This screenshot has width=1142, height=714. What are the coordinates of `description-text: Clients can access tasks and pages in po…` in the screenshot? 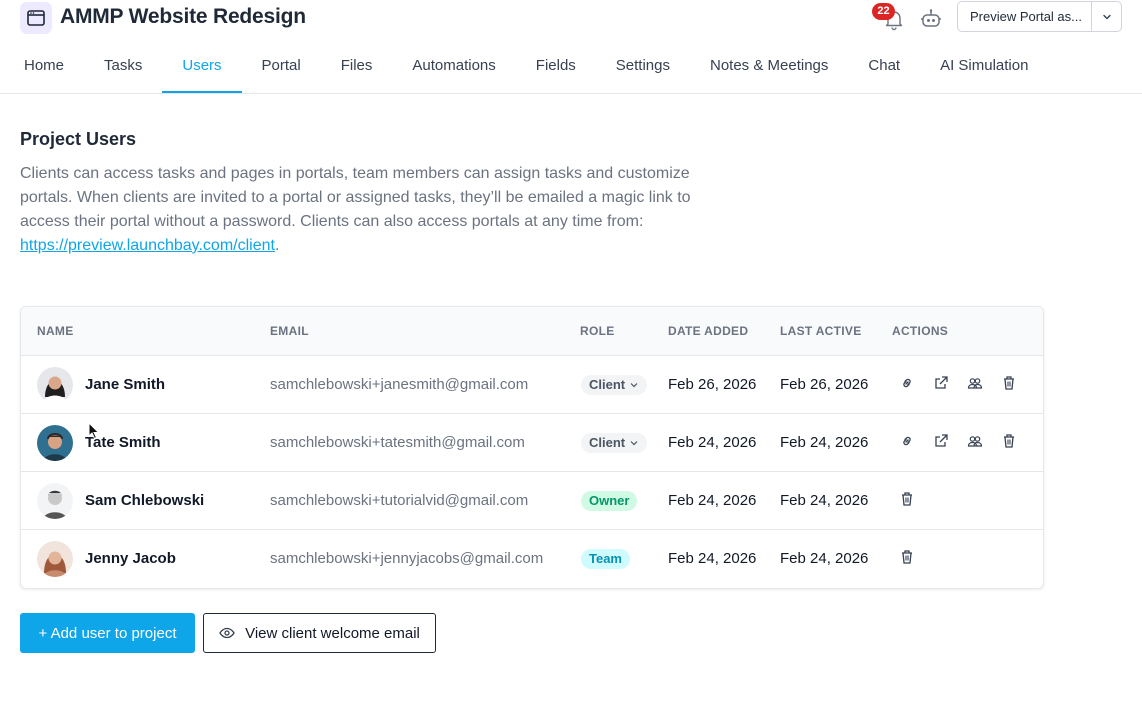 It's located at (355, 197).